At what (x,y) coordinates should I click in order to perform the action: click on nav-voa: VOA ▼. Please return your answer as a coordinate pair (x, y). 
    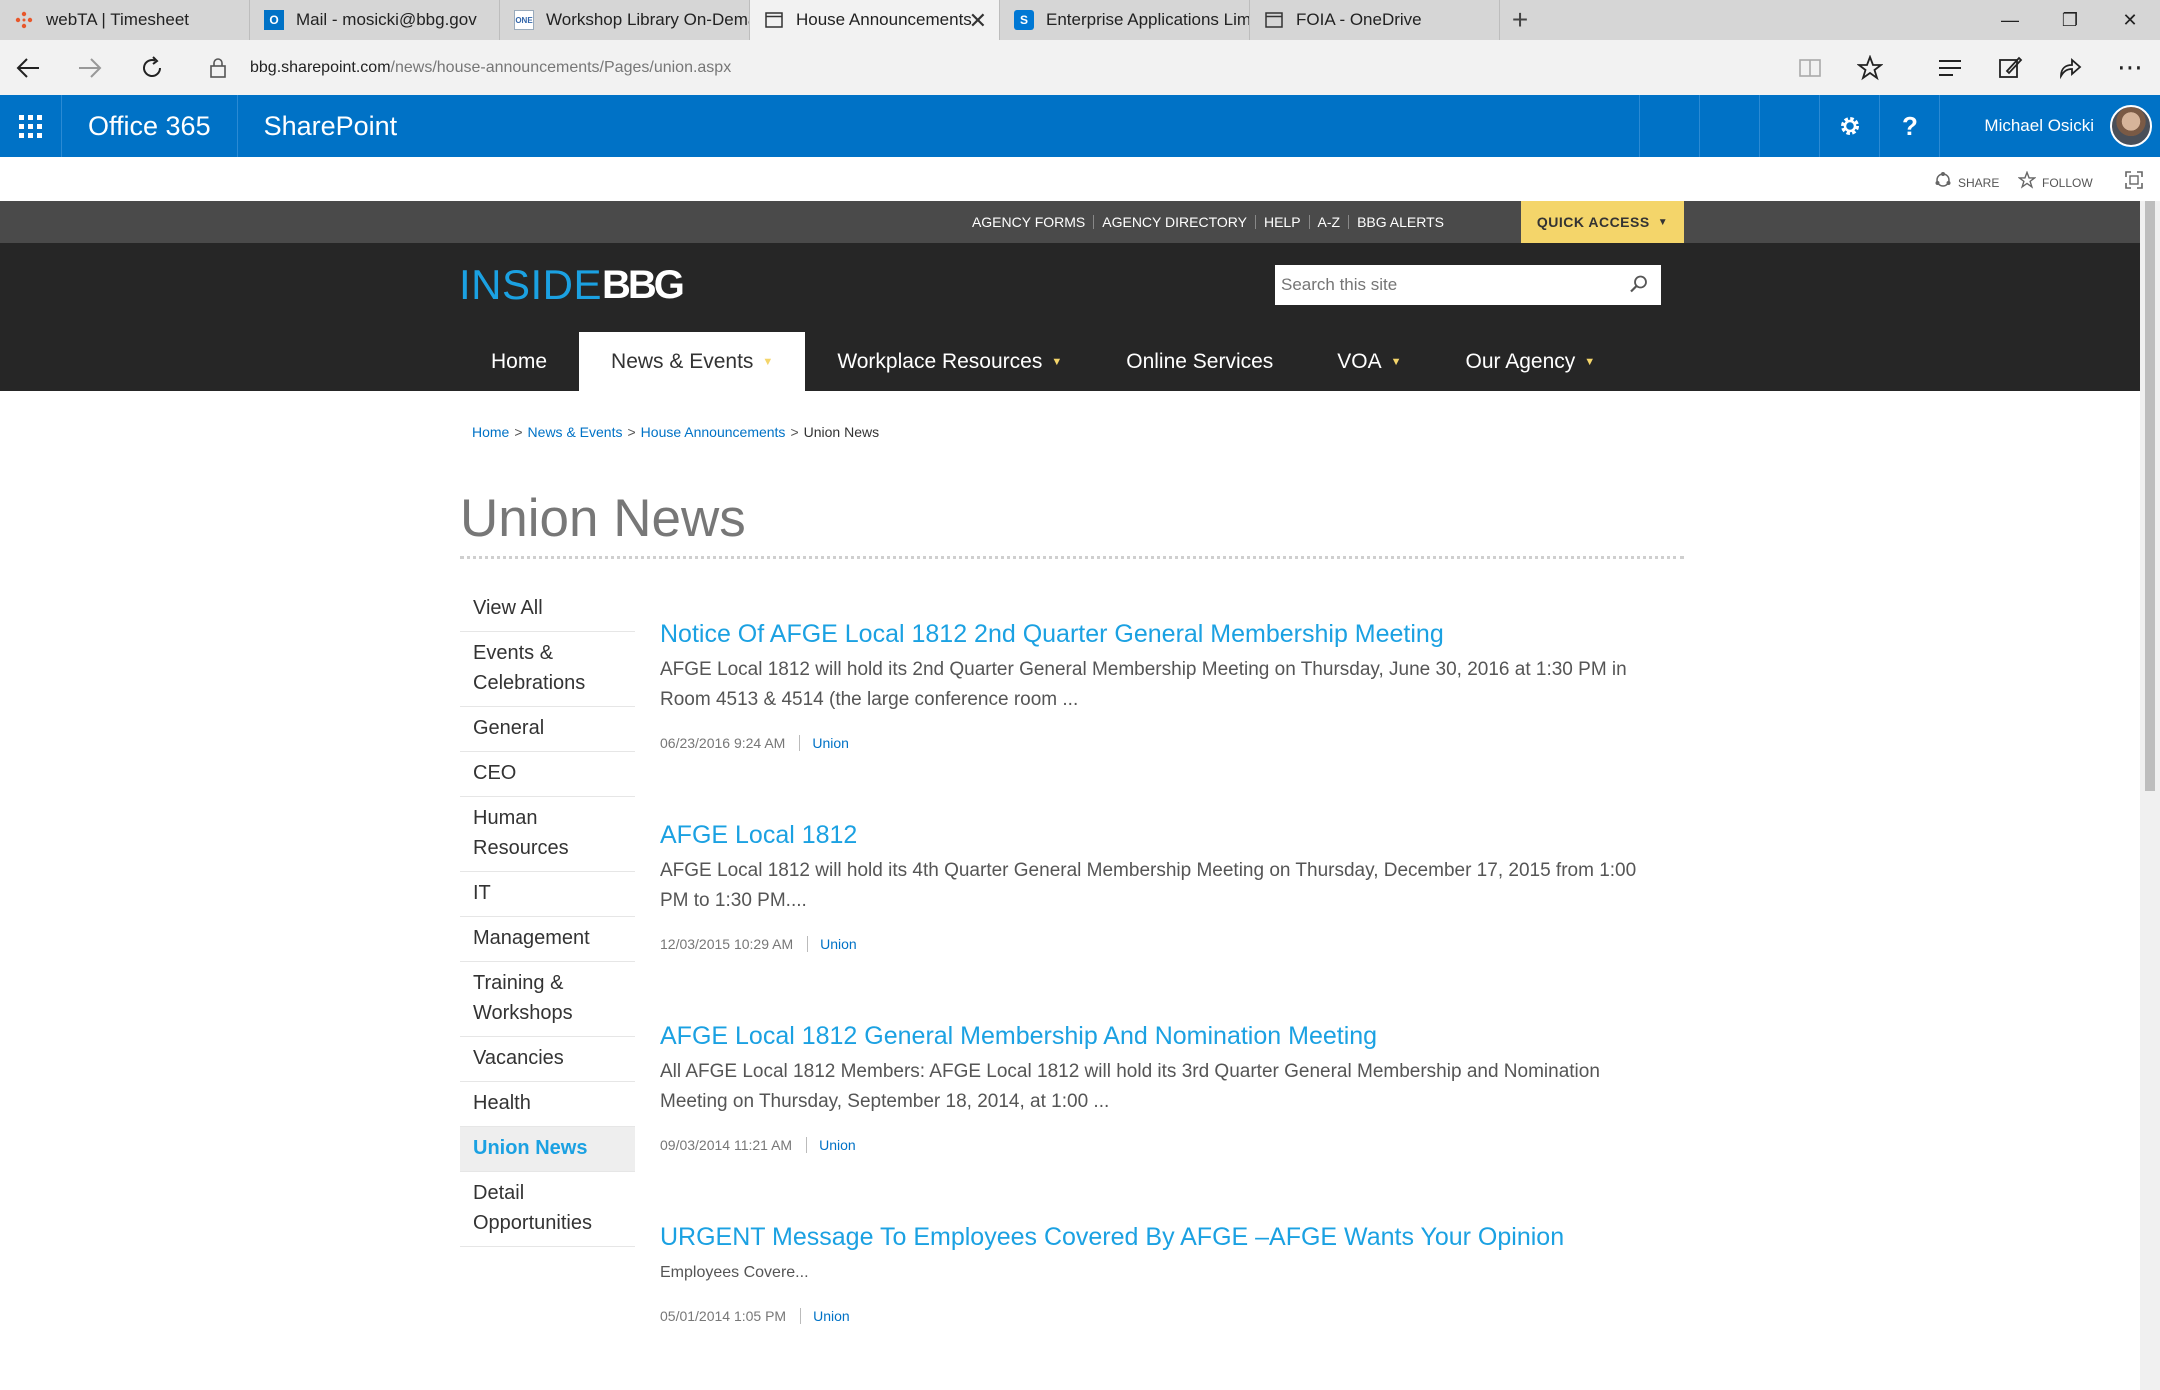
    Looking at the image, I should click on (1369, 361).